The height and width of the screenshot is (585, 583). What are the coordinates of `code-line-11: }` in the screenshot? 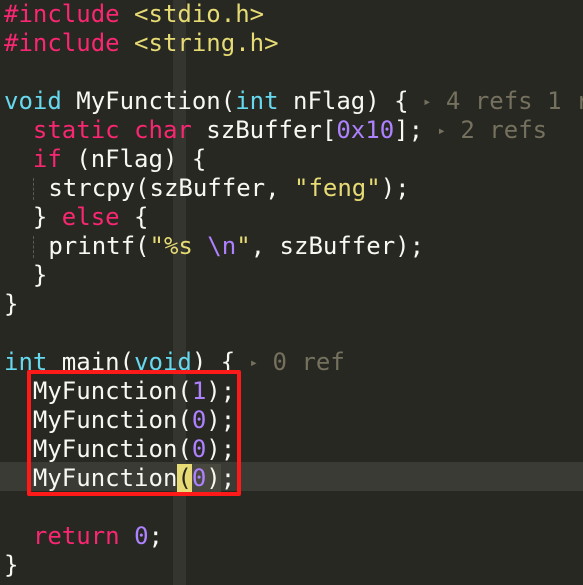 It's located at (11, 304).